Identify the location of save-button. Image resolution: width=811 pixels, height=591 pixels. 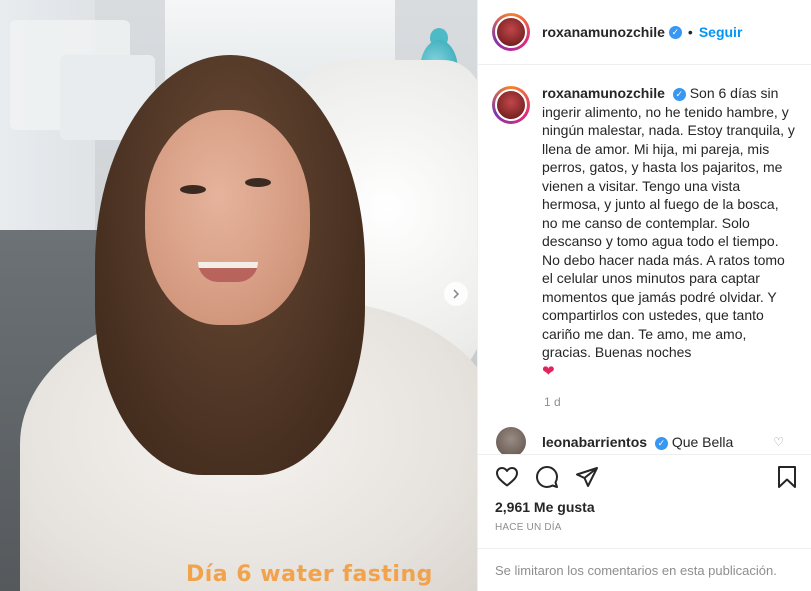
(787, 477).